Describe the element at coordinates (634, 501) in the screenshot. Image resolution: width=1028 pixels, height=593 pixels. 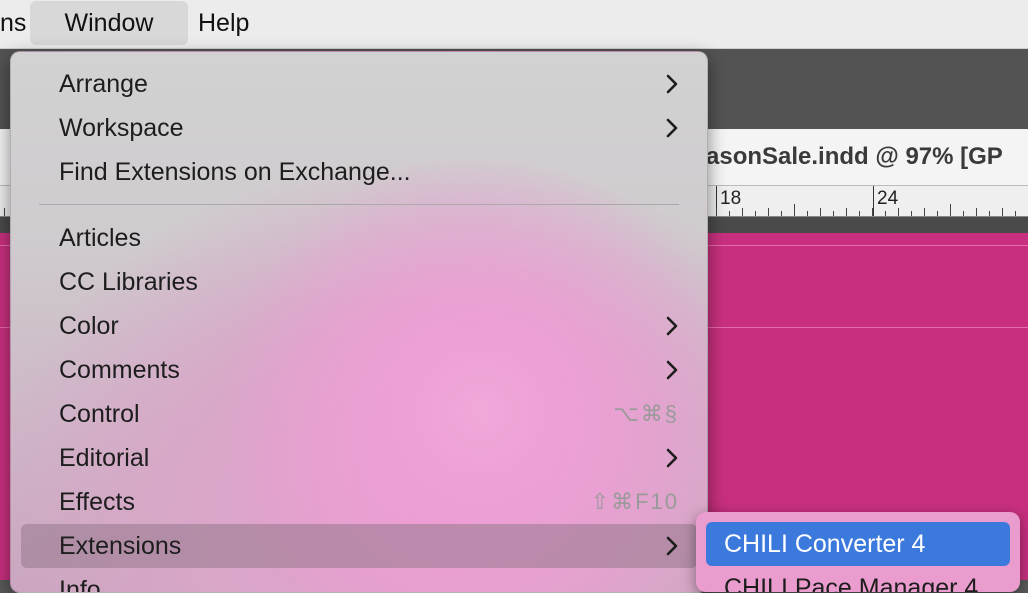
I see `keyboard-shortcut: ⇧⌘F10` at that location.